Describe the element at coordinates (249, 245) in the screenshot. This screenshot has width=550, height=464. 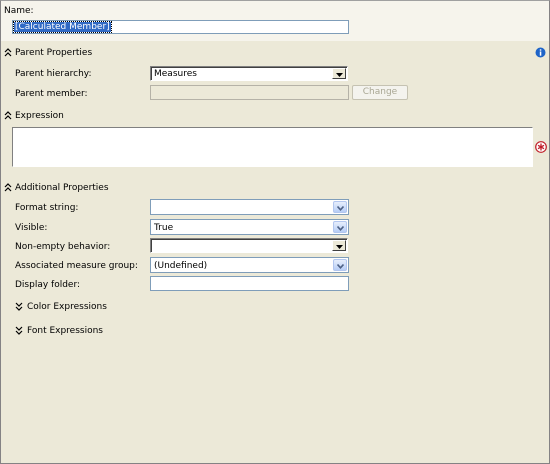
I see `non-empty-behavior-select` at that location.